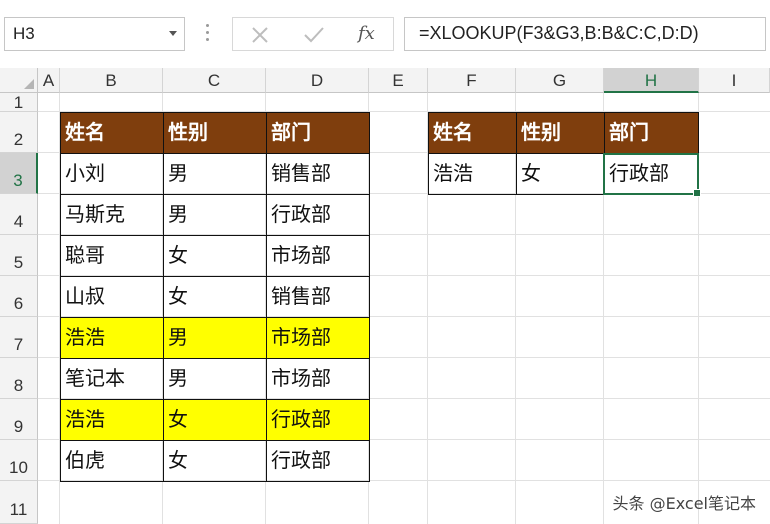 This screenshot has height=524, width=770. What do you see at coordinates (24, 33) in the screenshot?
I see `name-box-value: H3` at bounding box center [24, 33].